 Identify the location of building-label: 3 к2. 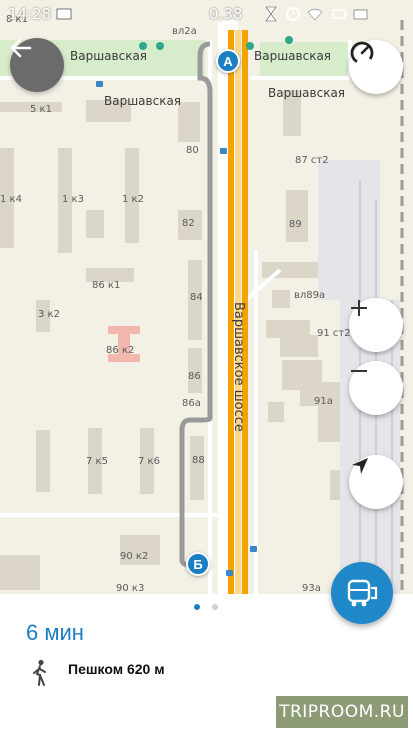
(49, 314).